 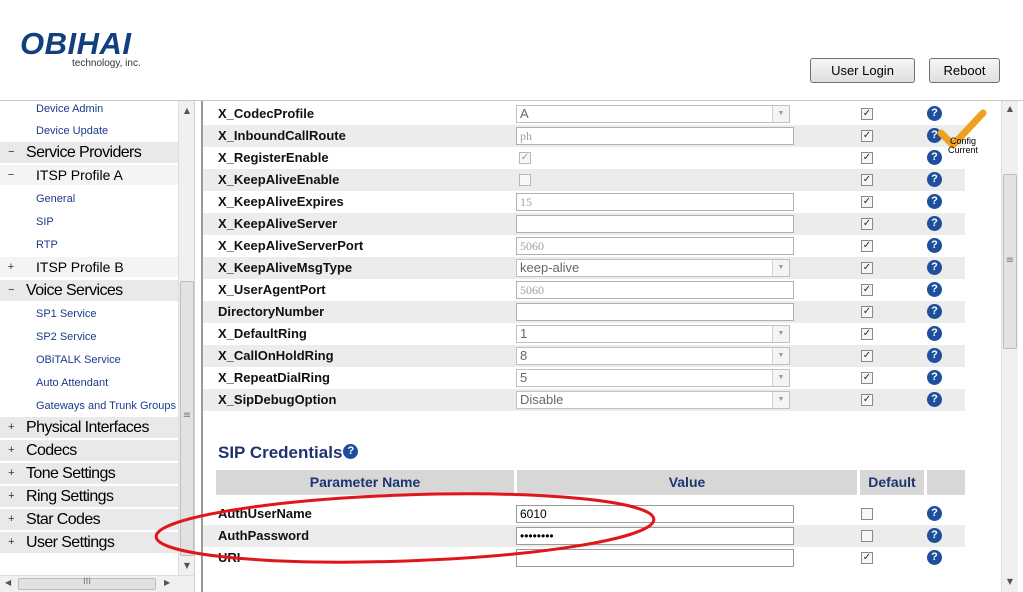 What do you see at coordinates (655, 514) in the screenshot?
I see `authusername-input: 6010` at bounding box center [655, 514].